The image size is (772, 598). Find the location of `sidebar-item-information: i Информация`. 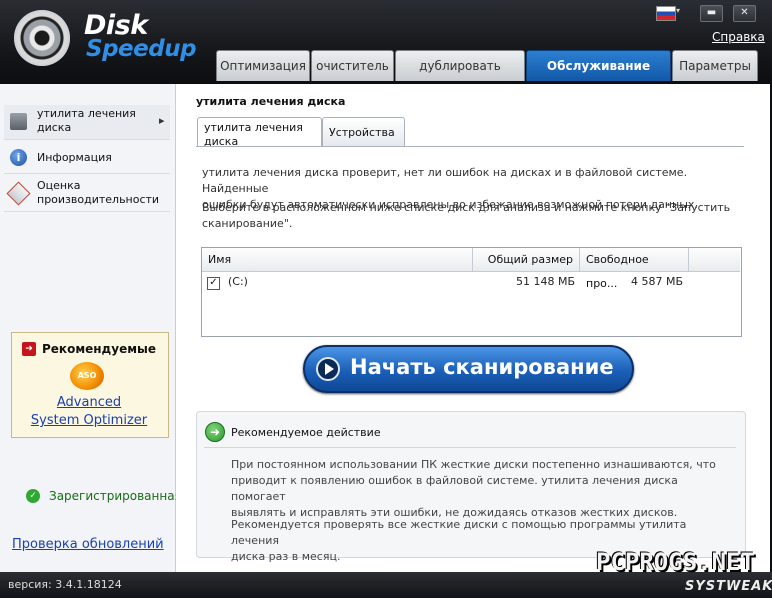

sidebar-item-information: i Информация is located at coordinates (87, 158).